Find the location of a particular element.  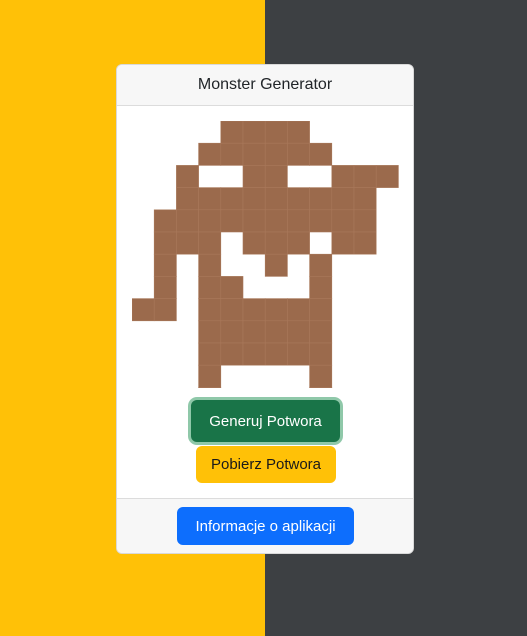

card-header: Monster Generator is located at coordinates (265, 85).